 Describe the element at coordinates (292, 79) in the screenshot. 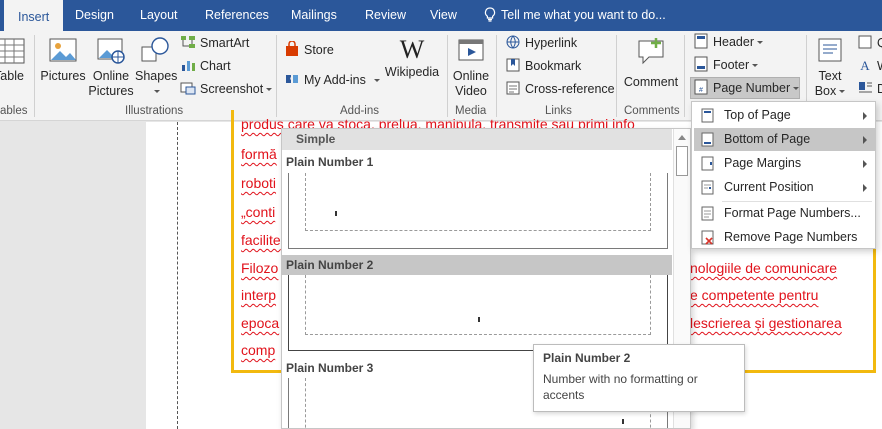

I see `my-addins-icon` at that location.